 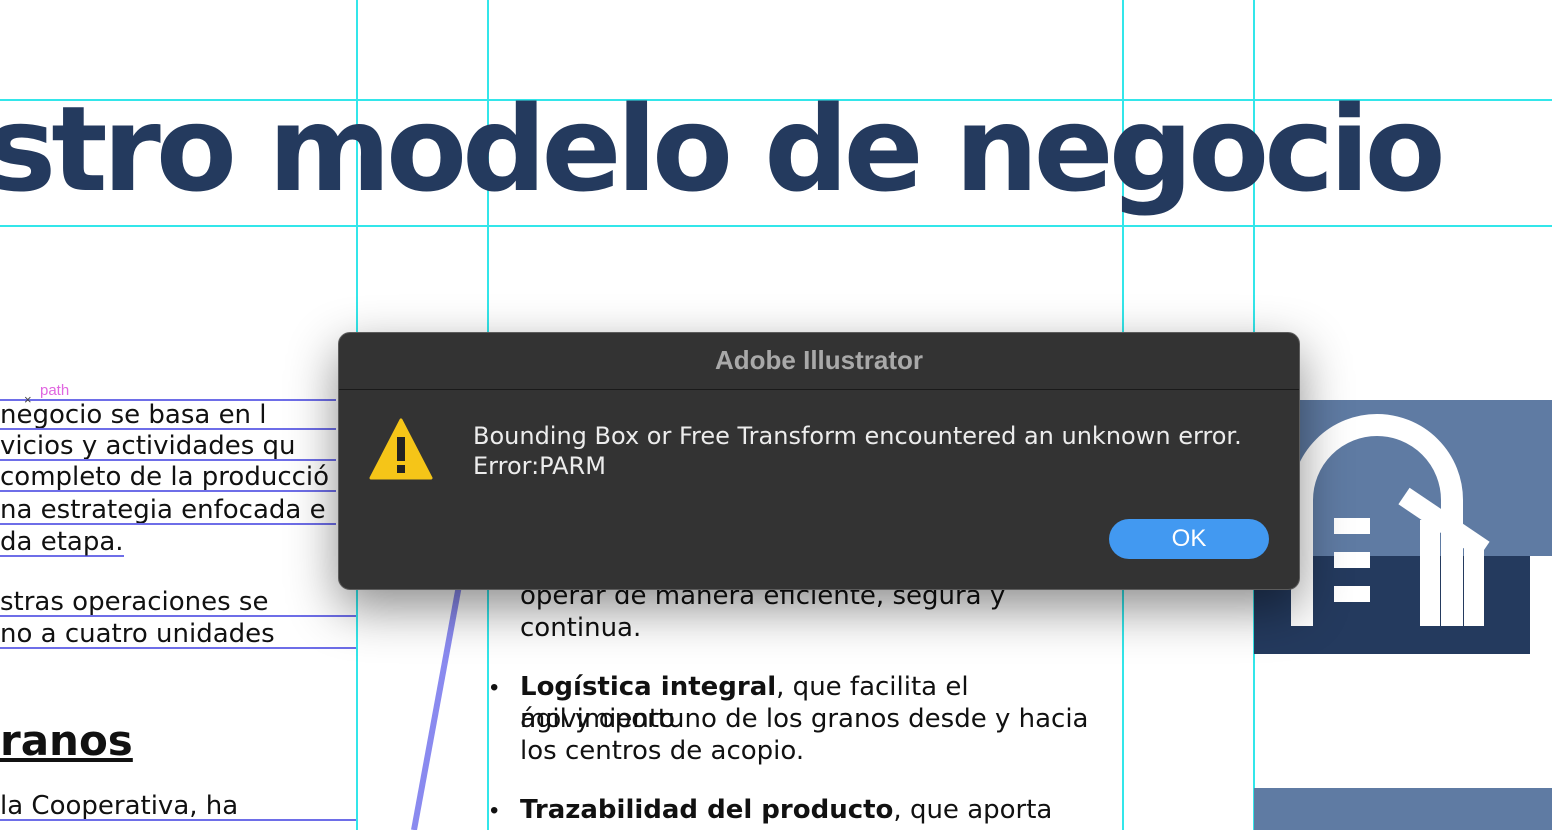 I want to click on left-text-line: completo de la producció, so click(x=168, y=478).